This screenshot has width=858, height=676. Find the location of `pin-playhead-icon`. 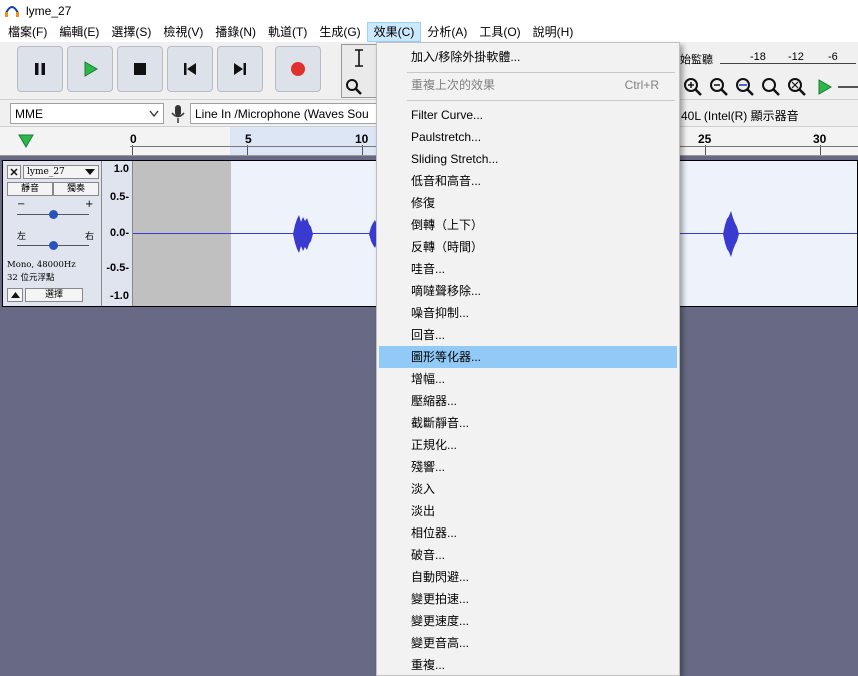

pin-playhead-icon is located at coordinates (26, 141).